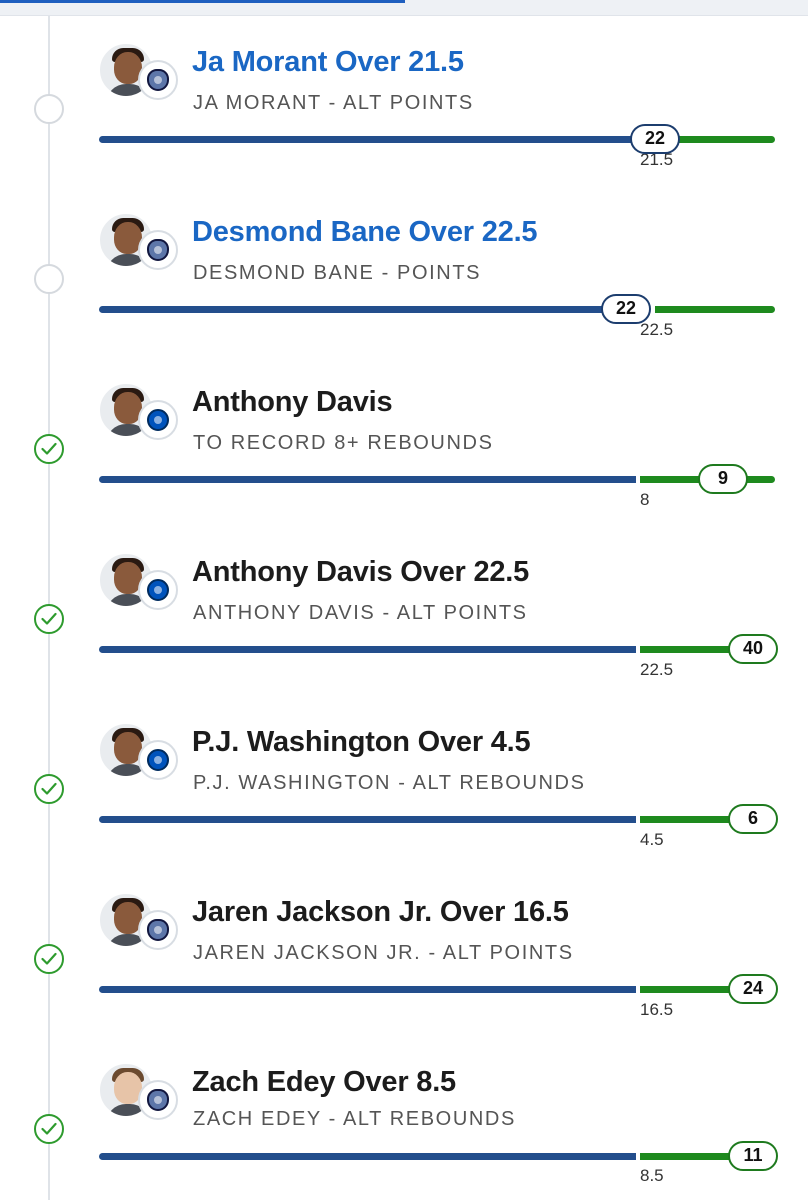  I want to click on actual-value-pill: 24, so click(753, 989).